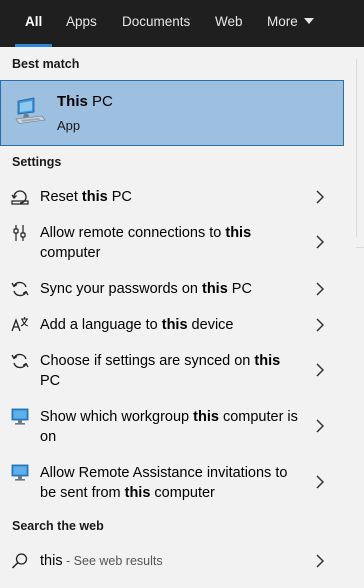  I want to click on settings-item-label: Sync your passwords on this PC, so click(170, 289).